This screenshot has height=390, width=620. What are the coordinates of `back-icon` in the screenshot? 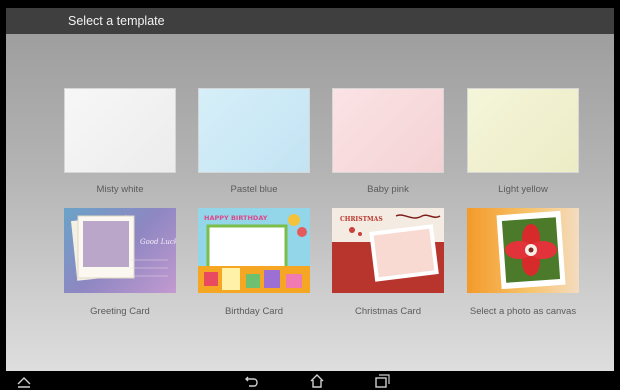 It's located at (252, 380).